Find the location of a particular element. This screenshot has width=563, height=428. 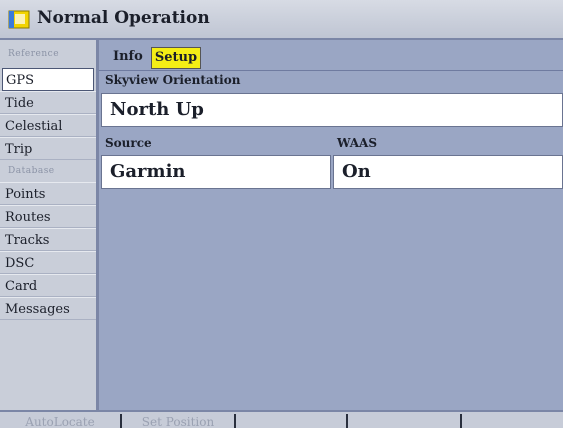

tab-setup: Setup is located at coordinates (176, 58).